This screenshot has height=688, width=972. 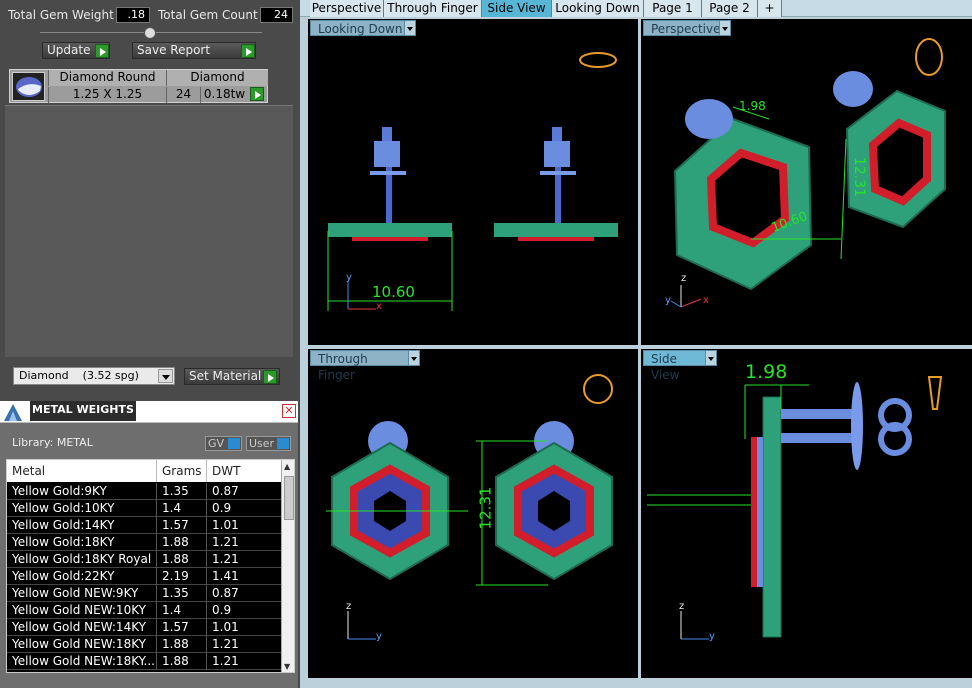 I want to click on table-row: Yellow Gold:18KY Royal 1.88 1.21, so click(x=144, y=559).